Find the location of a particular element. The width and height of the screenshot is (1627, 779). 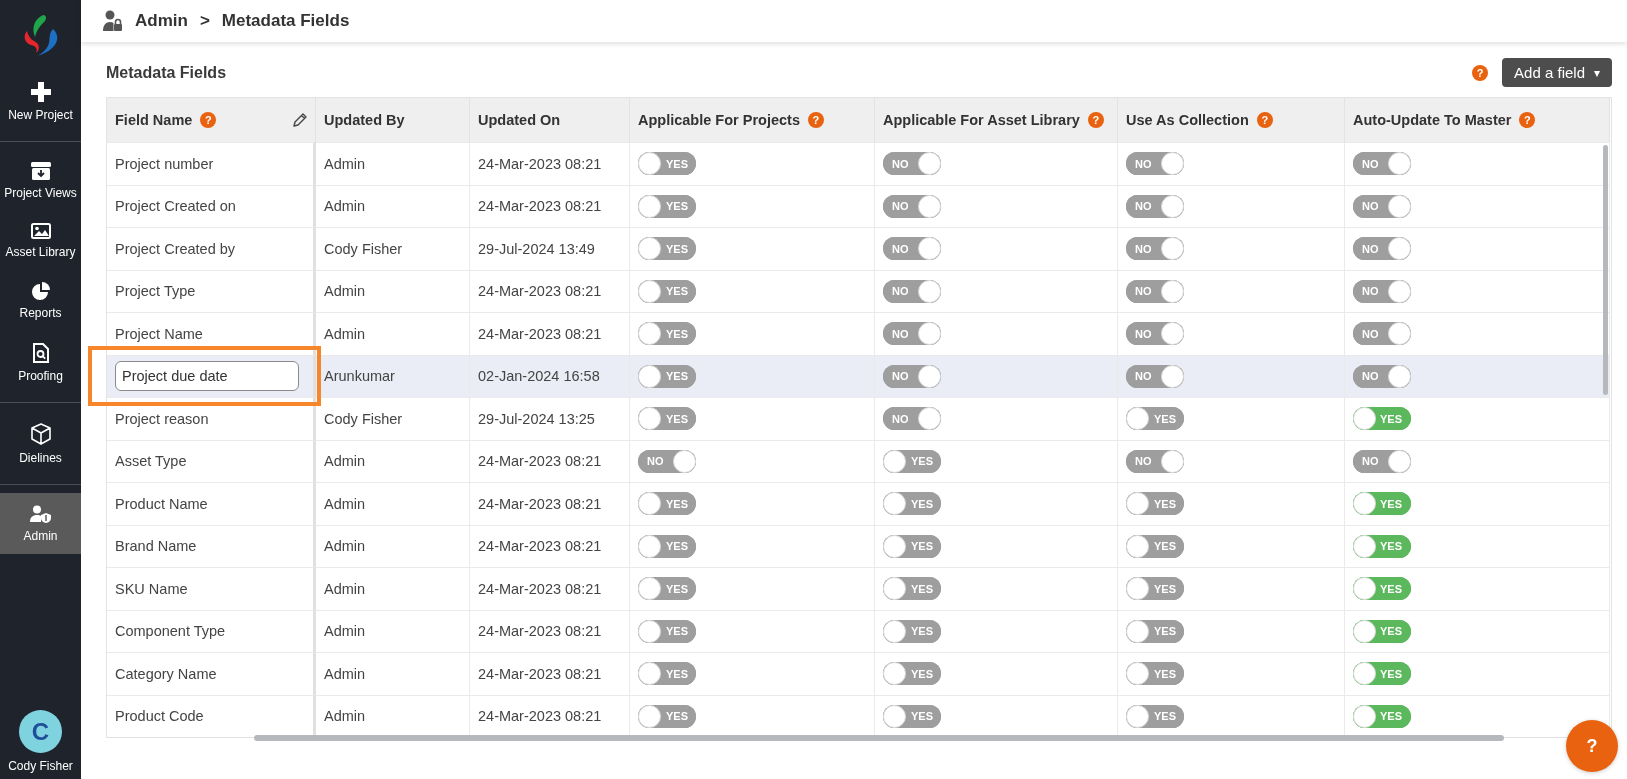

help-button: ? is located at coordinates (1592, 746).